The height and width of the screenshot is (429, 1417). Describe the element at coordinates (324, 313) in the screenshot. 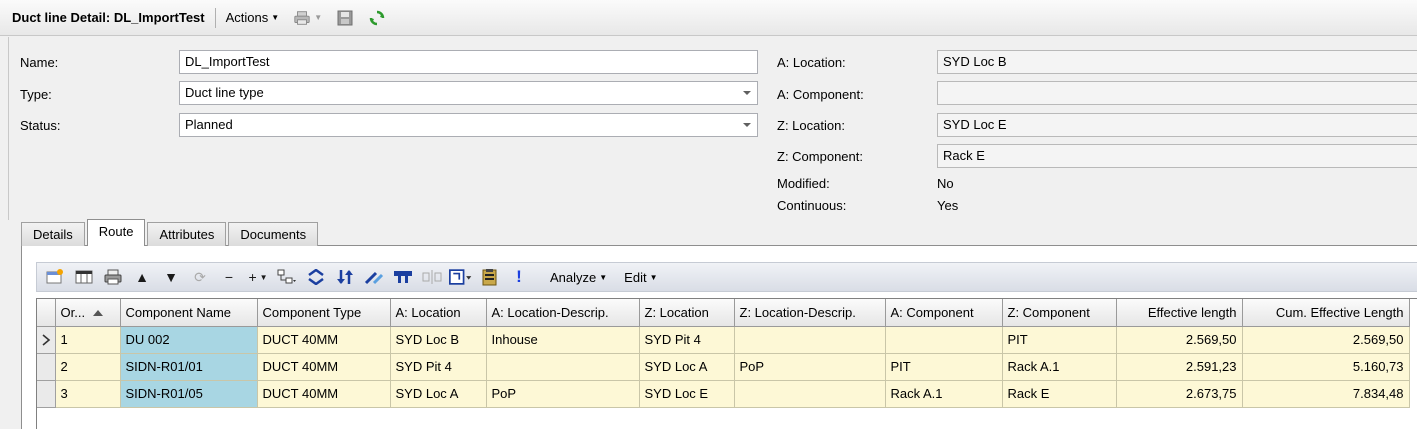

I see `column-header-component-type: Component Type` at that location.